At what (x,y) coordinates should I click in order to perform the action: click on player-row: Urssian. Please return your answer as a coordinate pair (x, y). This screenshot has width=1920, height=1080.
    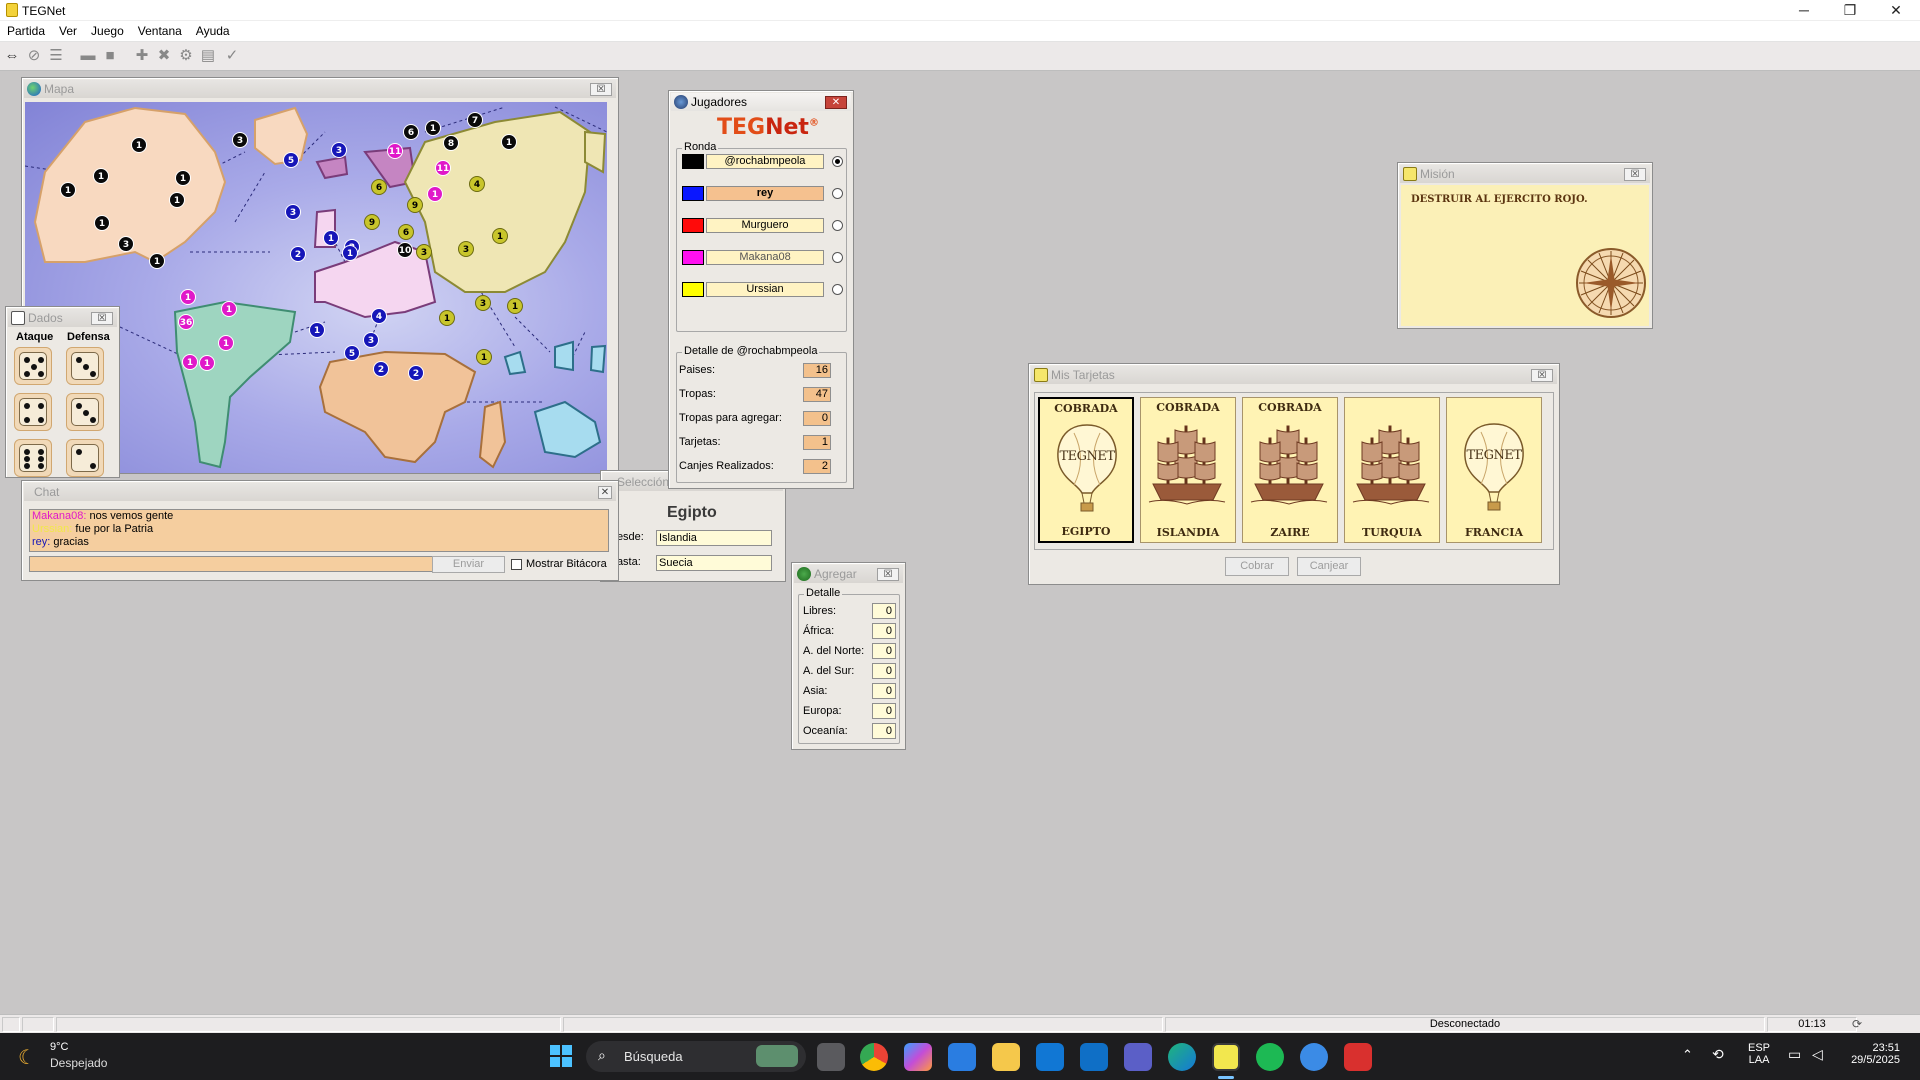
    Looking at the image, I should click on (762, 289).